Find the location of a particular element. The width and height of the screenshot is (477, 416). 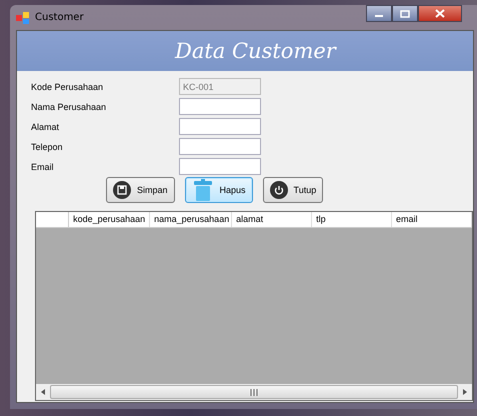

field-label: Email is located at coordinates (43, 167).